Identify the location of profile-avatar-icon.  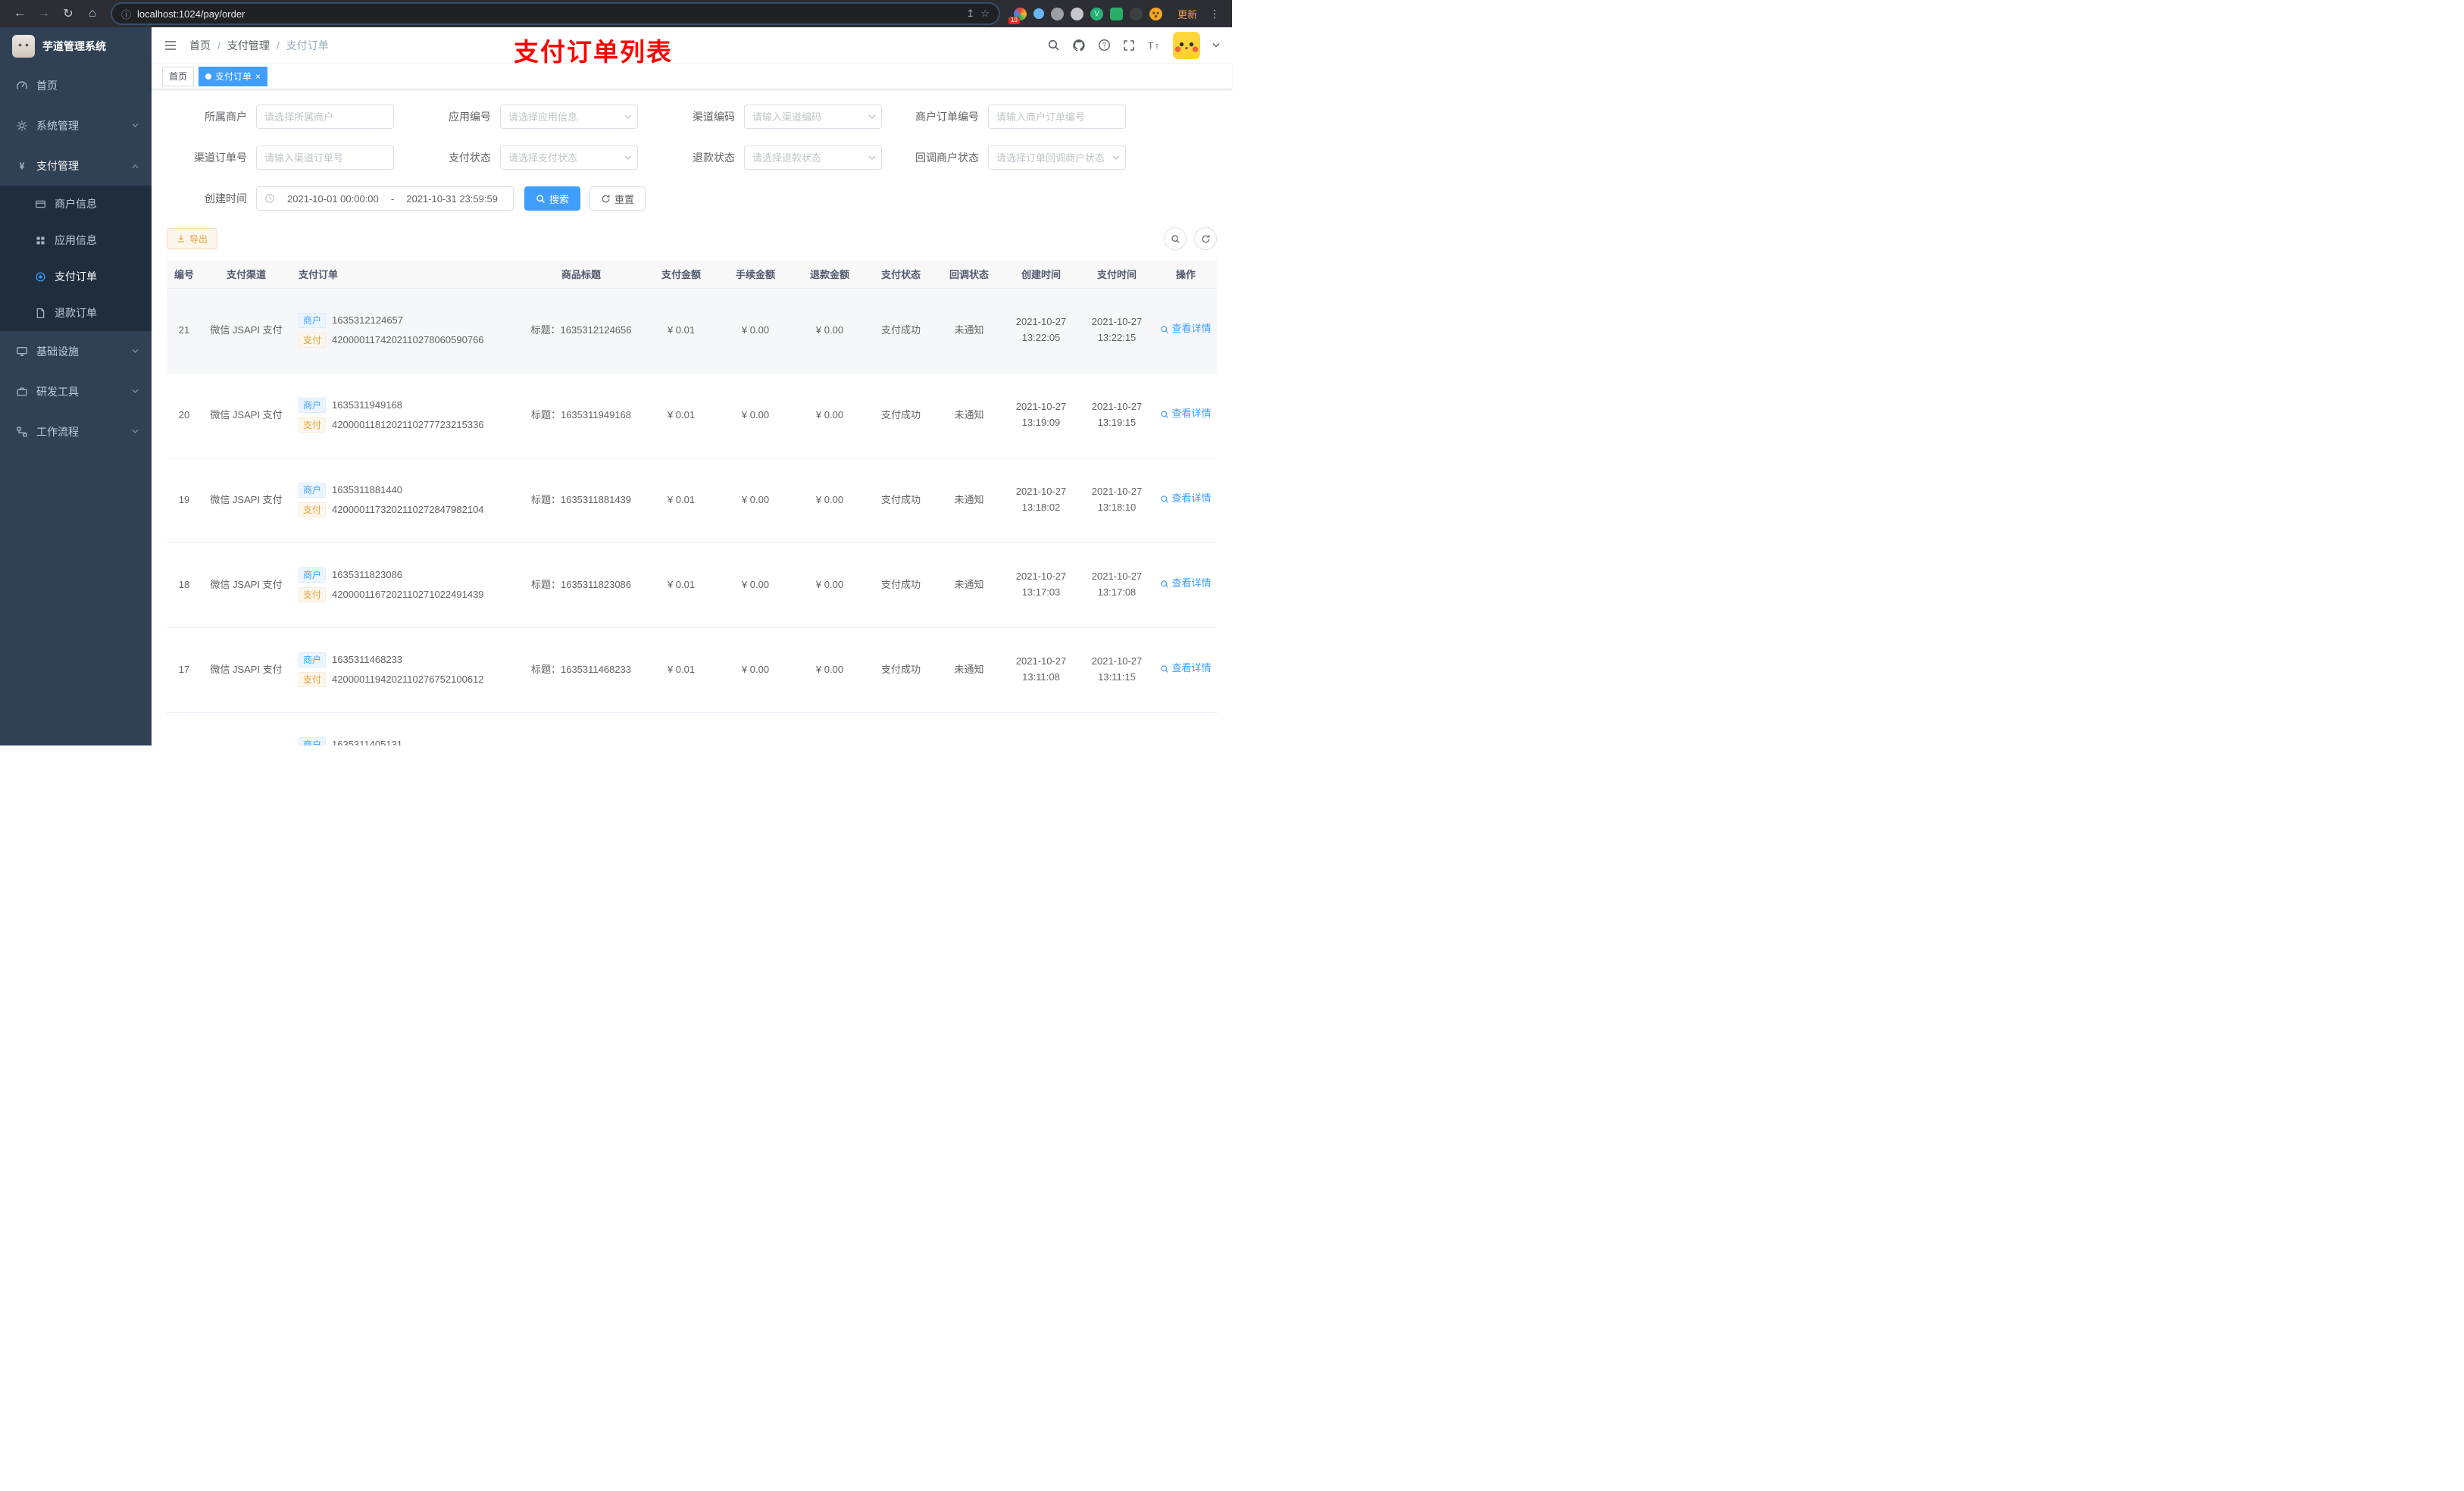
(1155, 13).